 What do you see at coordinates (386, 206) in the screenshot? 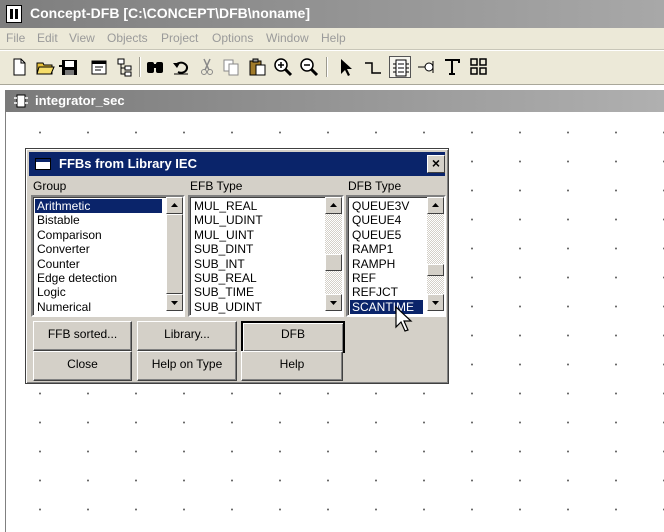
I see `dfb-list-item: QUEUE3V` at bounding box center [386, 206].